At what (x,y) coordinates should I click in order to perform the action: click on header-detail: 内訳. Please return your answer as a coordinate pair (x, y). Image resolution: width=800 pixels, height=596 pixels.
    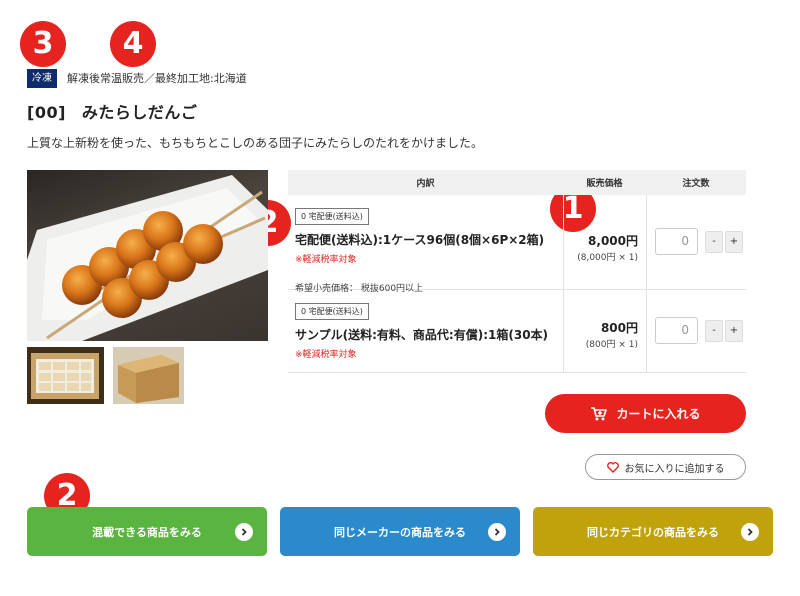
    Looking at the image, I should click on (425, 184).